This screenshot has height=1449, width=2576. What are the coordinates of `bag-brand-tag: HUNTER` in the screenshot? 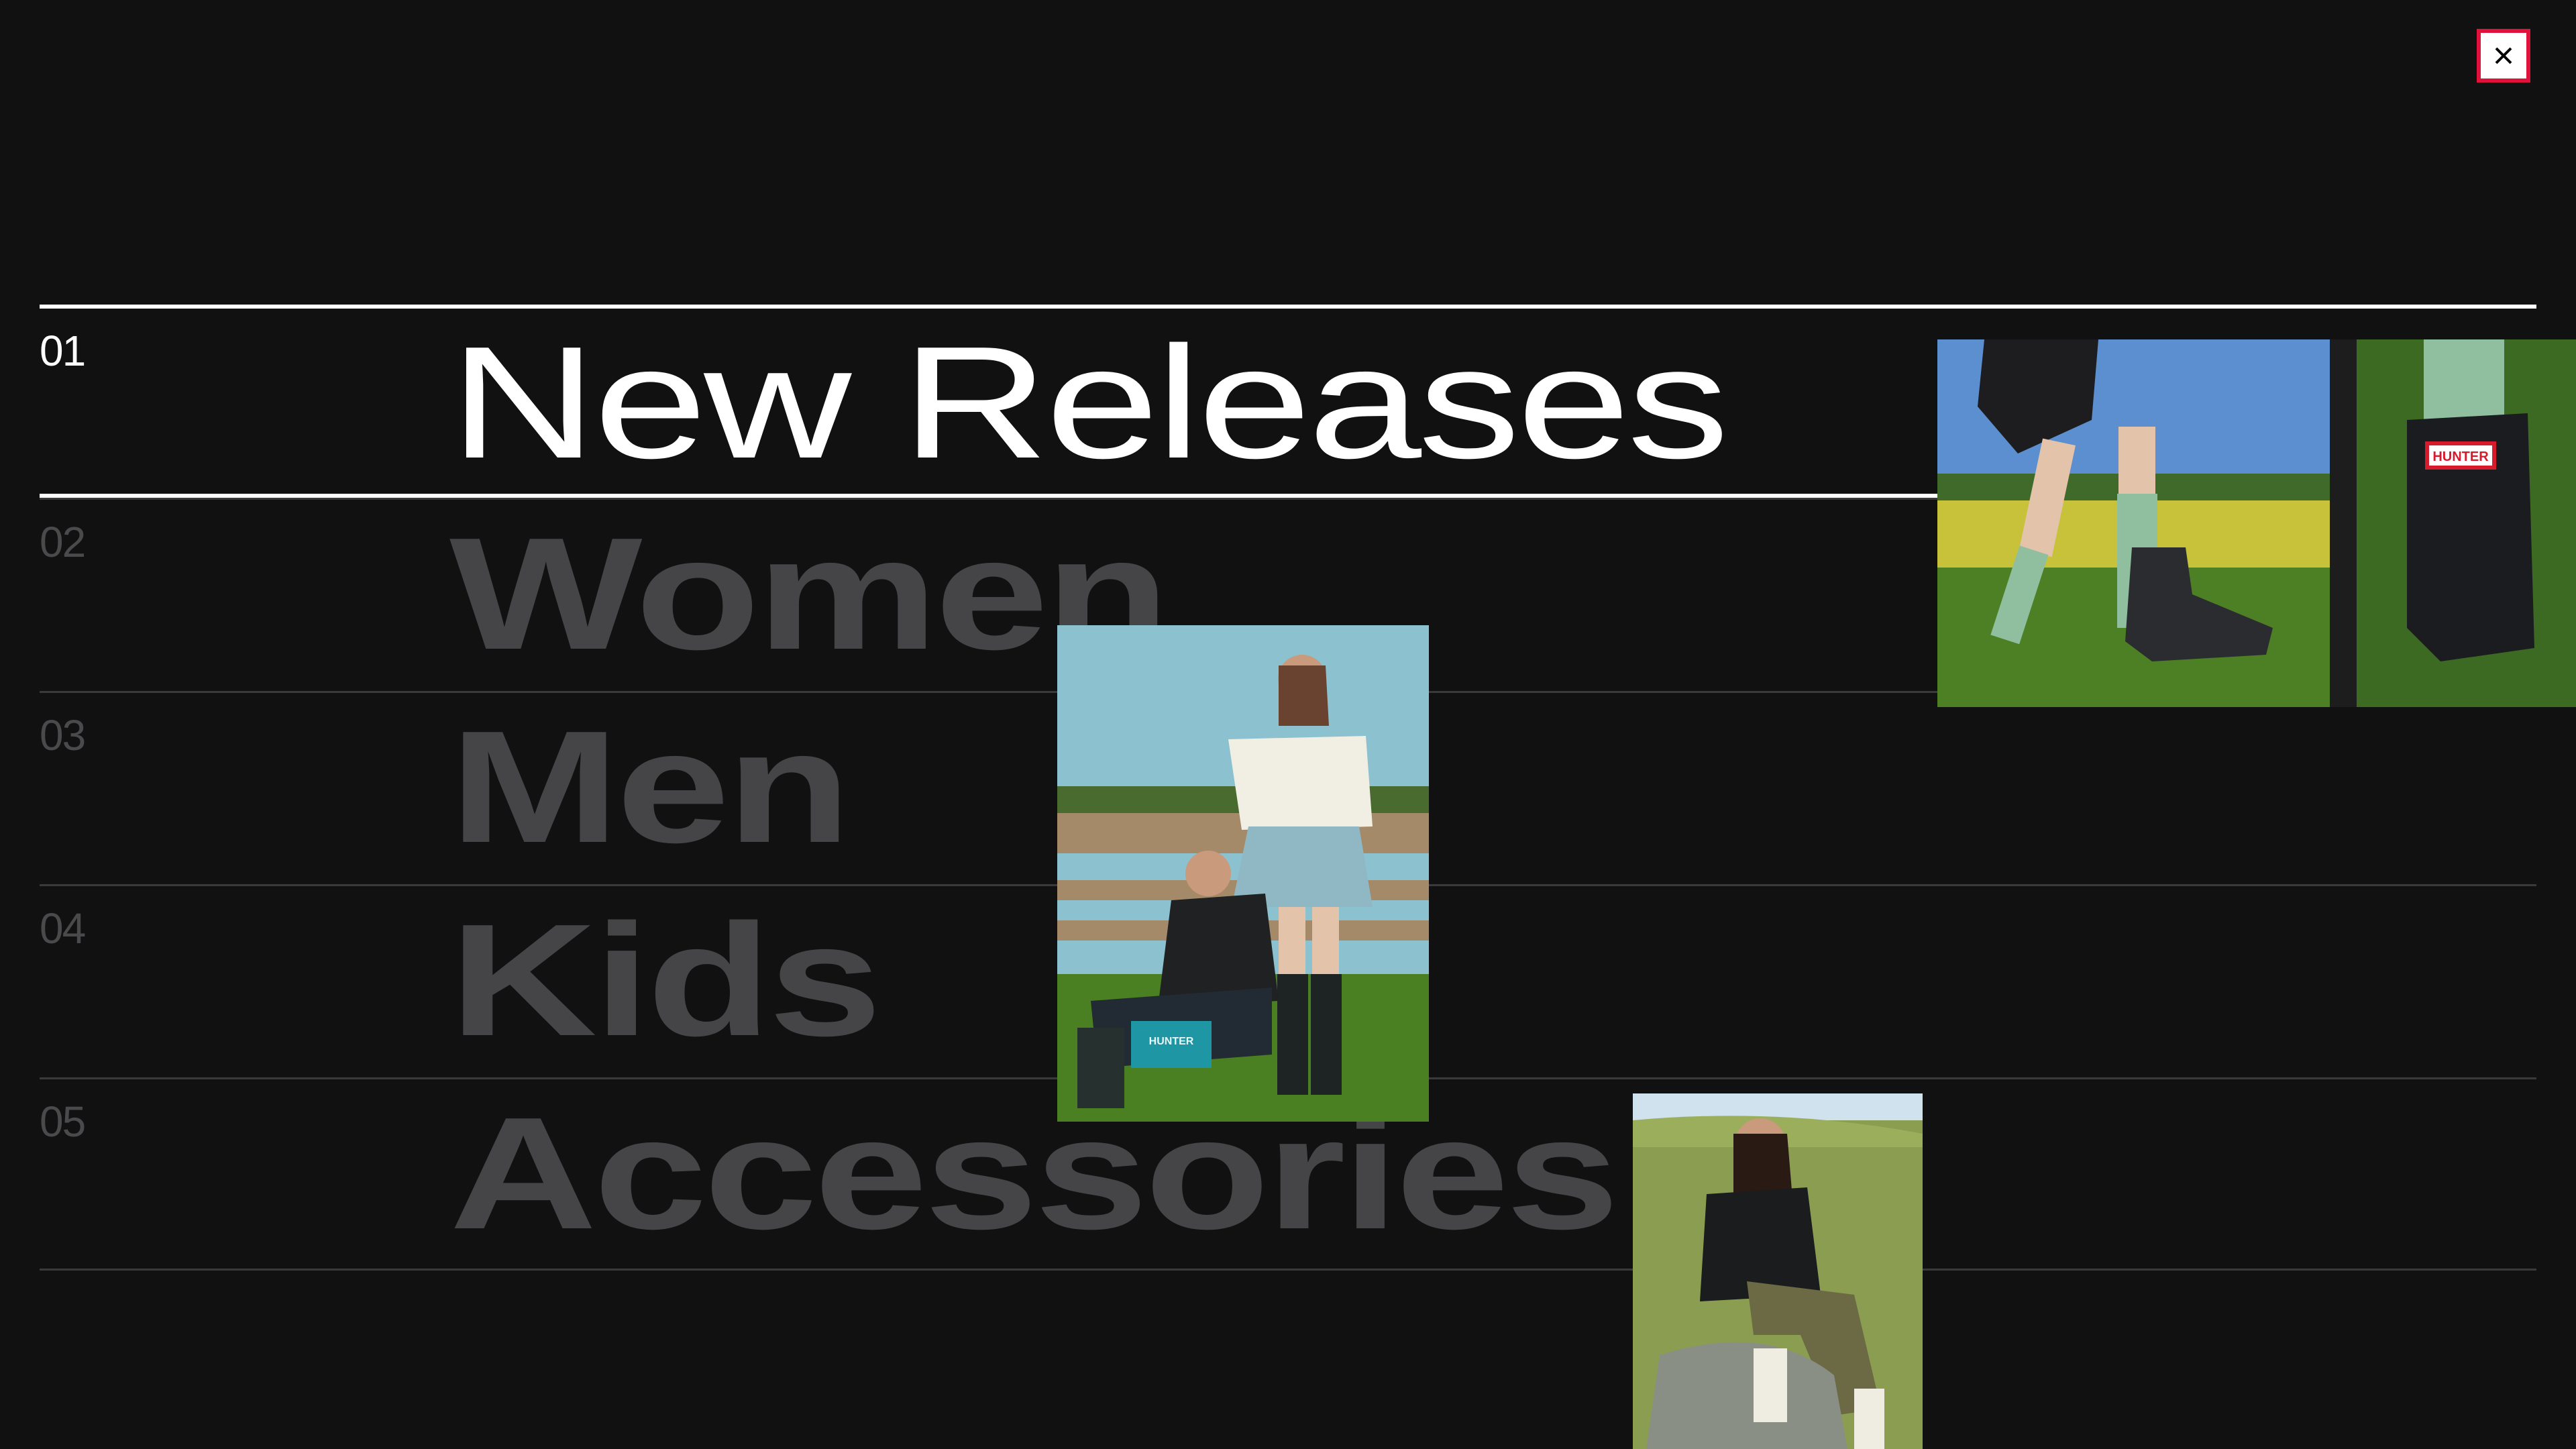 It's located at (1171, 1041).